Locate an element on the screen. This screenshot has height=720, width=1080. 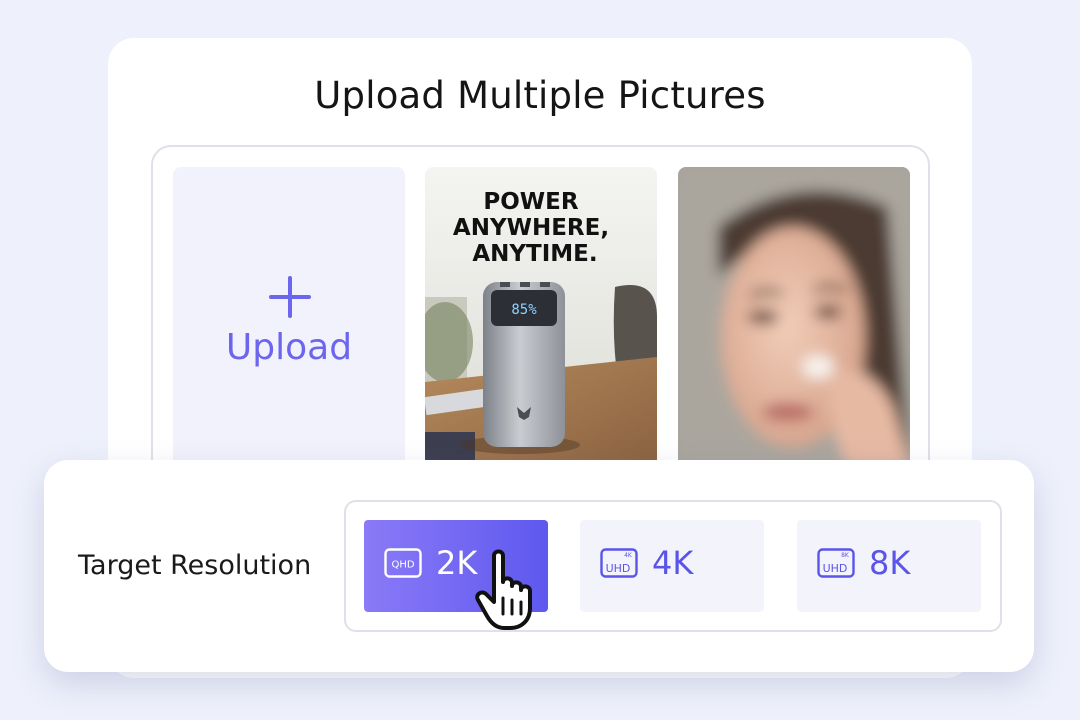
plus-icon is located at coordinates (290, 297).